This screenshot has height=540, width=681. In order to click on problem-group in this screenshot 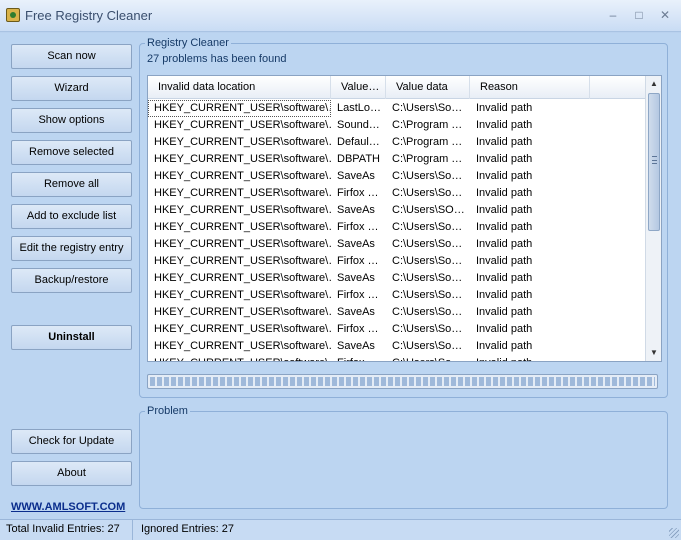, I will do `click(403, 460)`.